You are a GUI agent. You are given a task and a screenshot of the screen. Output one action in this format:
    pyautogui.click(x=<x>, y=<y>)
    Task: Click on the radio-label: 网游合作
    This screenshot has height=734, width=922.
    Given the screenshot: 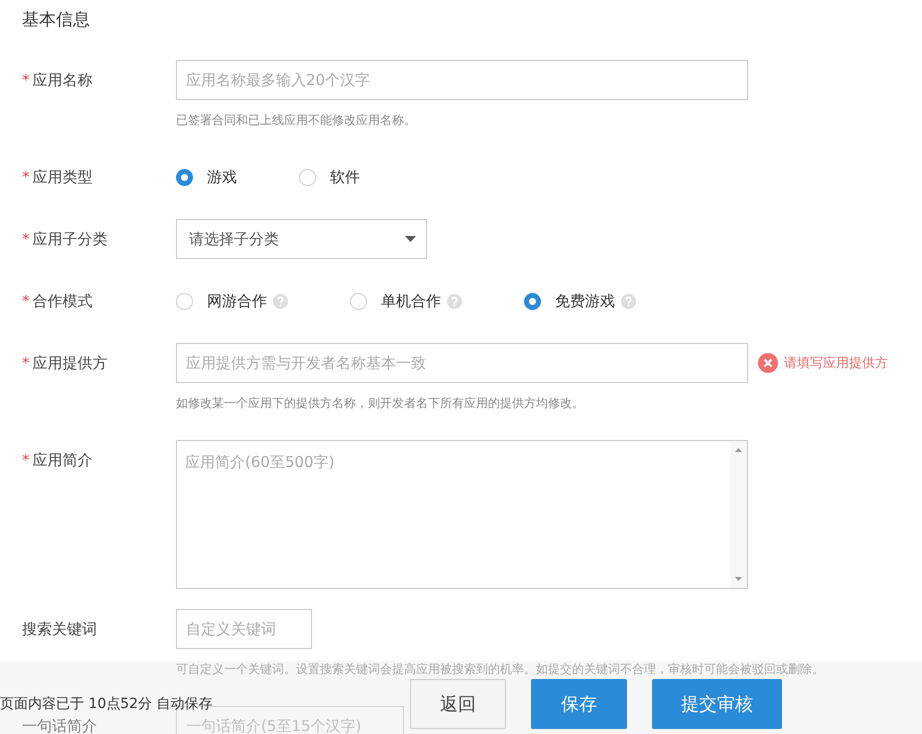 What is the action you would take?
    pyautogui.click(x=237, y=301)
    